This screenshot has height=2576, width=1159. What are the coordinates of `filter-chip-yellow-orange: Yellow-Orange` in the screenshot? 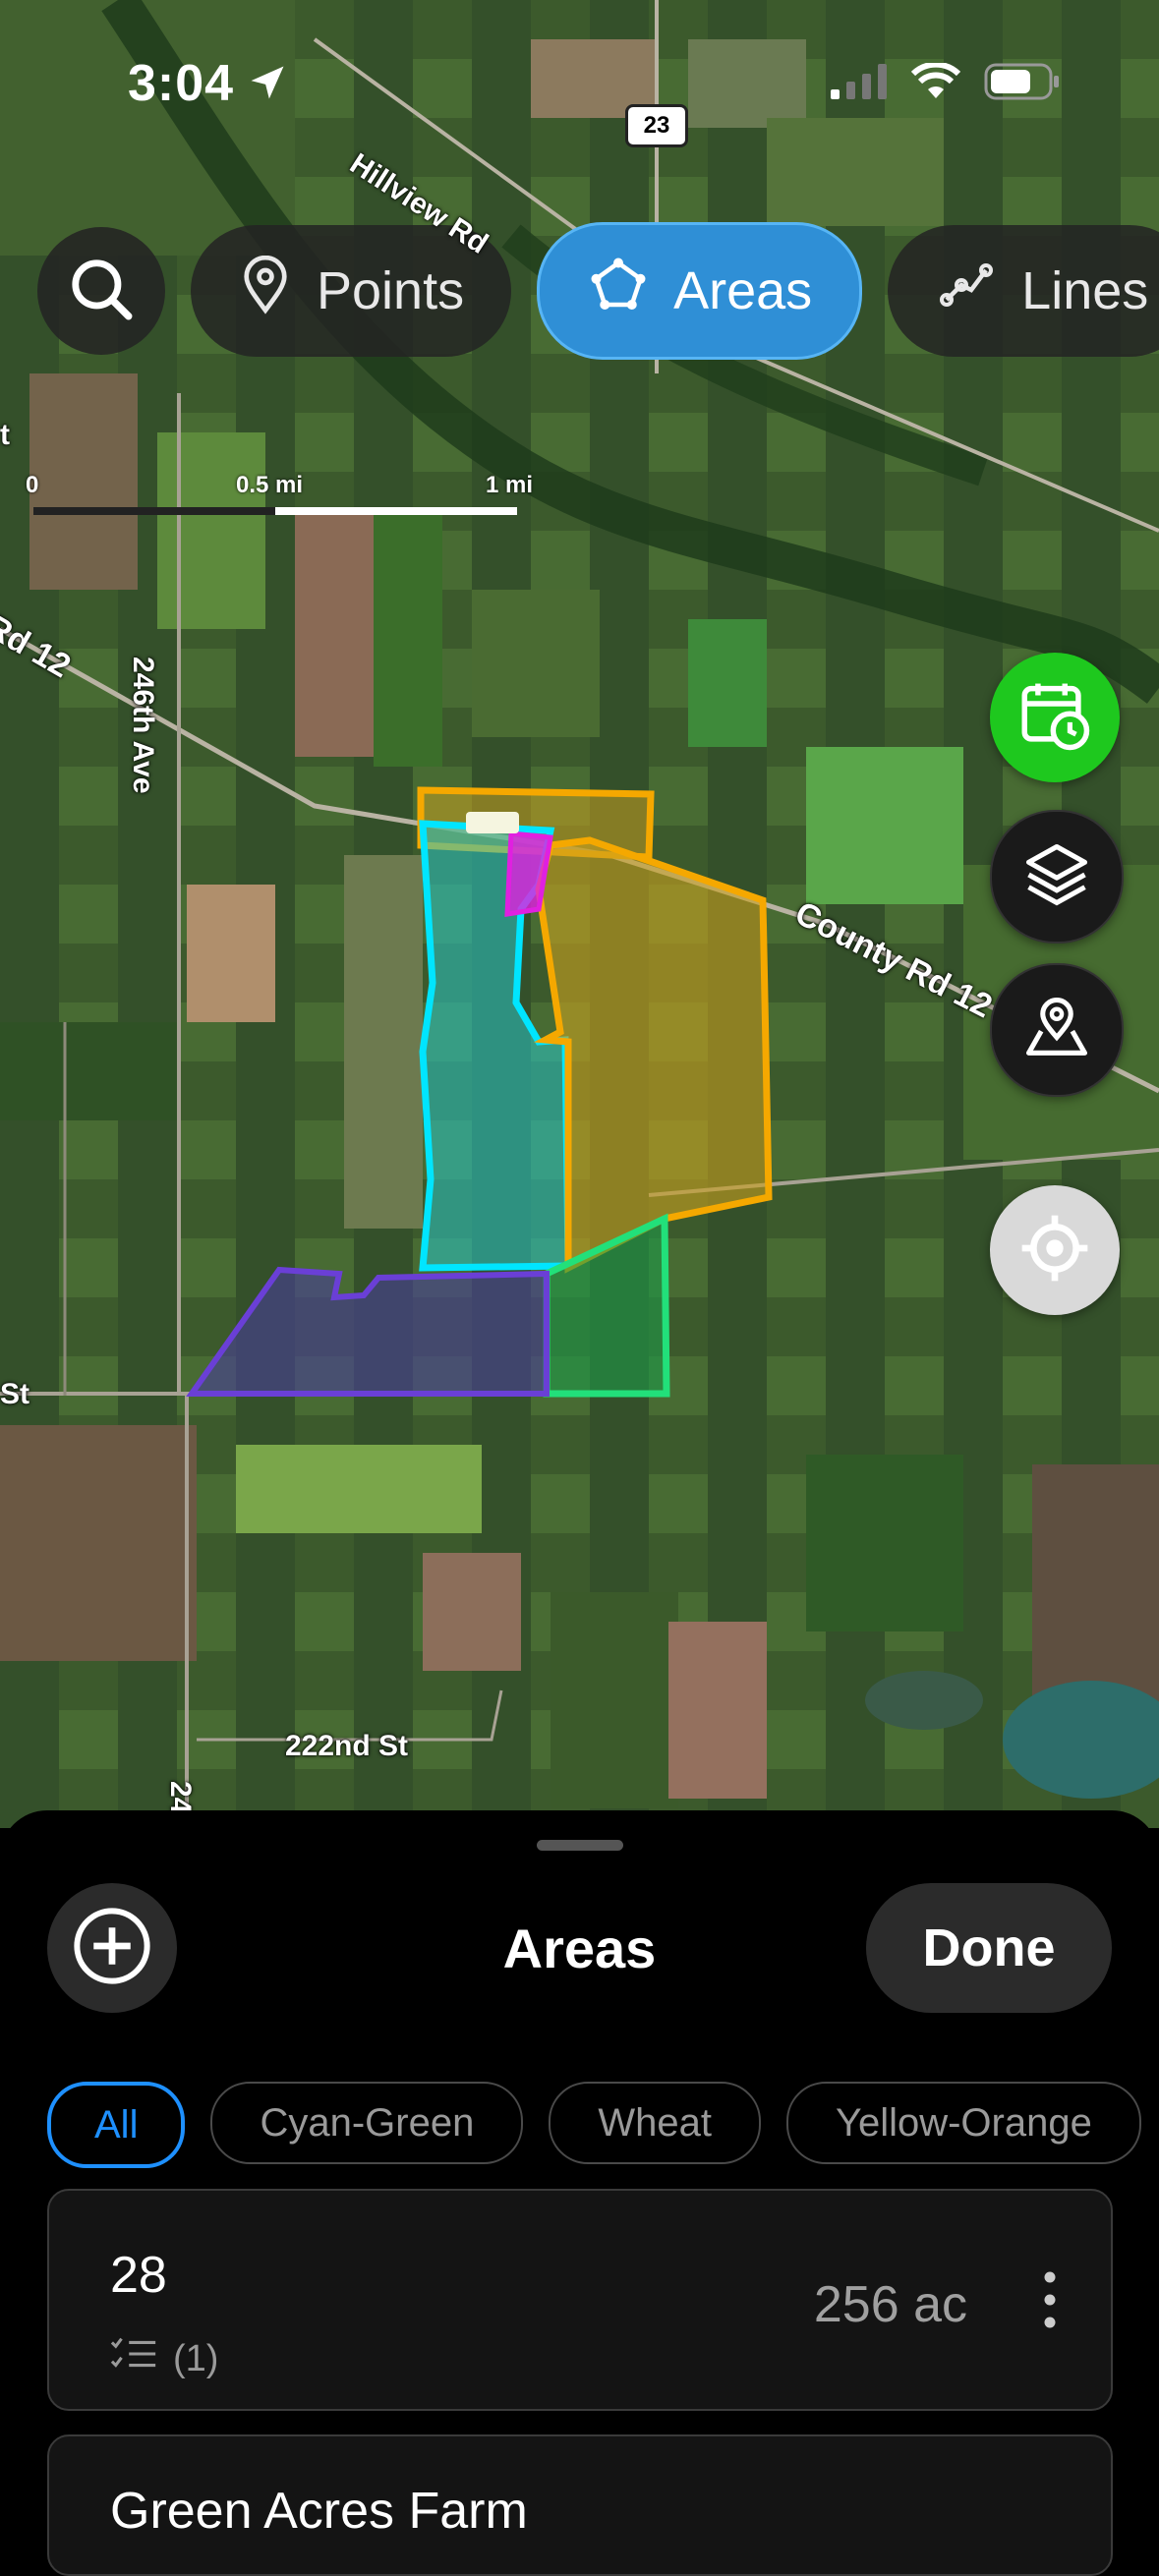 It's located at (963, 2123).